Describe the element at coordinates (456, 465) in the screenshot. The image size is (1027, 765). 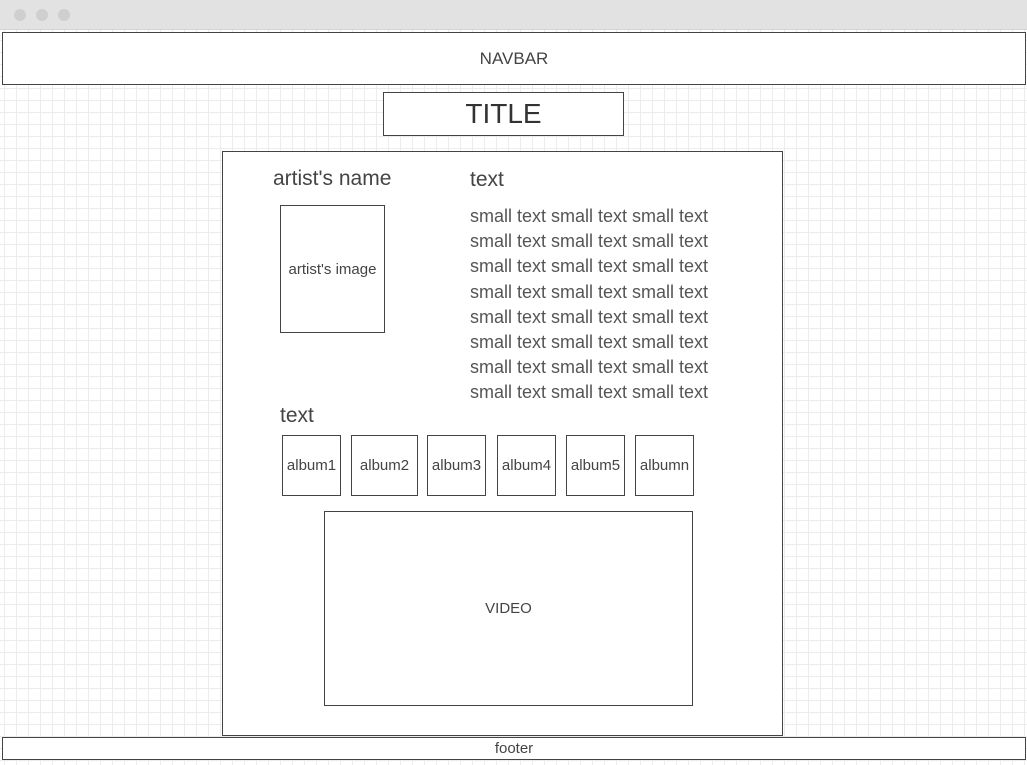
I see `album-tile-3: album3` at that location.